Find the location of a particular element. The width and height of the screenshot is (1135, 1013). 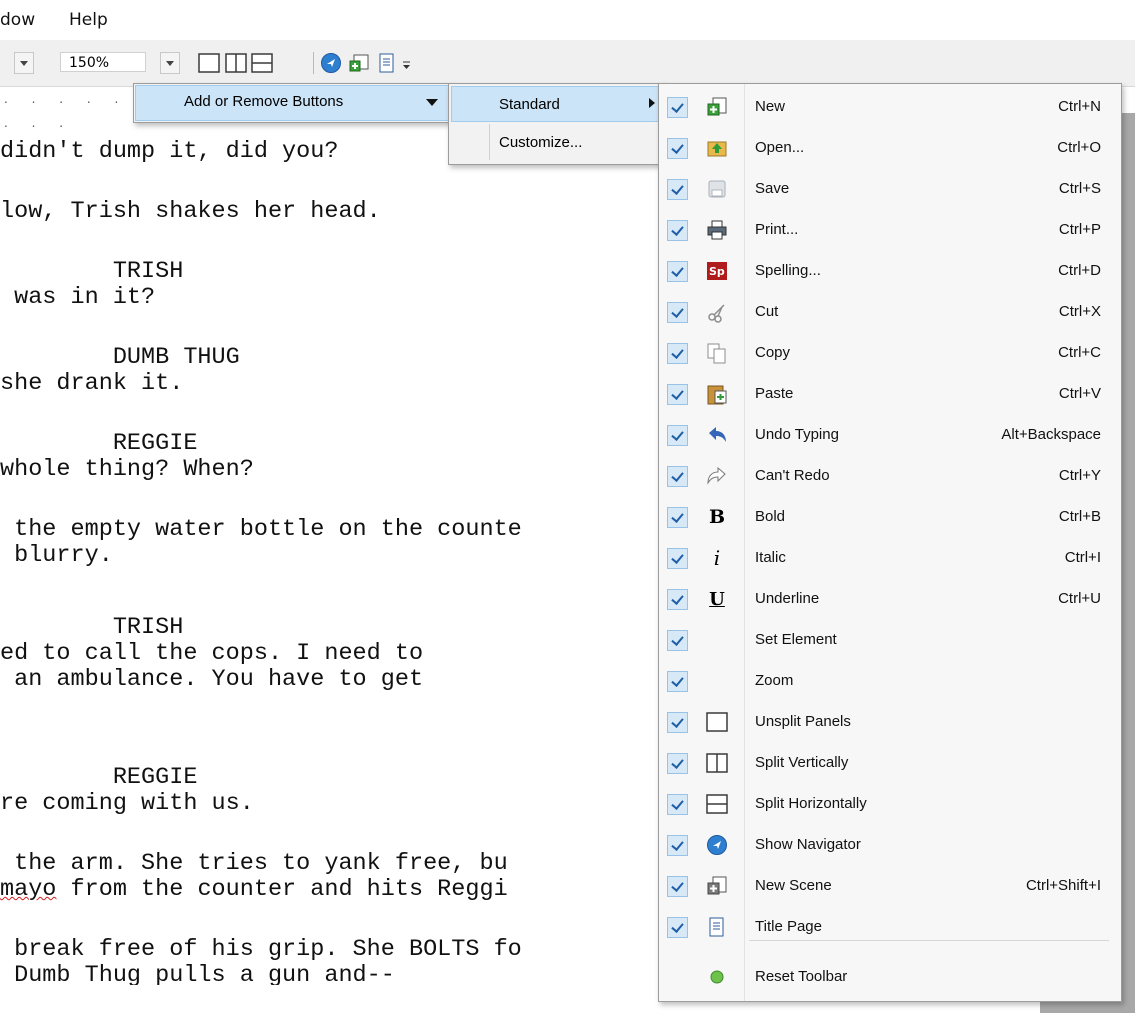

script-line: low, Trish shakes her head. is located at coordinates (190, 211).